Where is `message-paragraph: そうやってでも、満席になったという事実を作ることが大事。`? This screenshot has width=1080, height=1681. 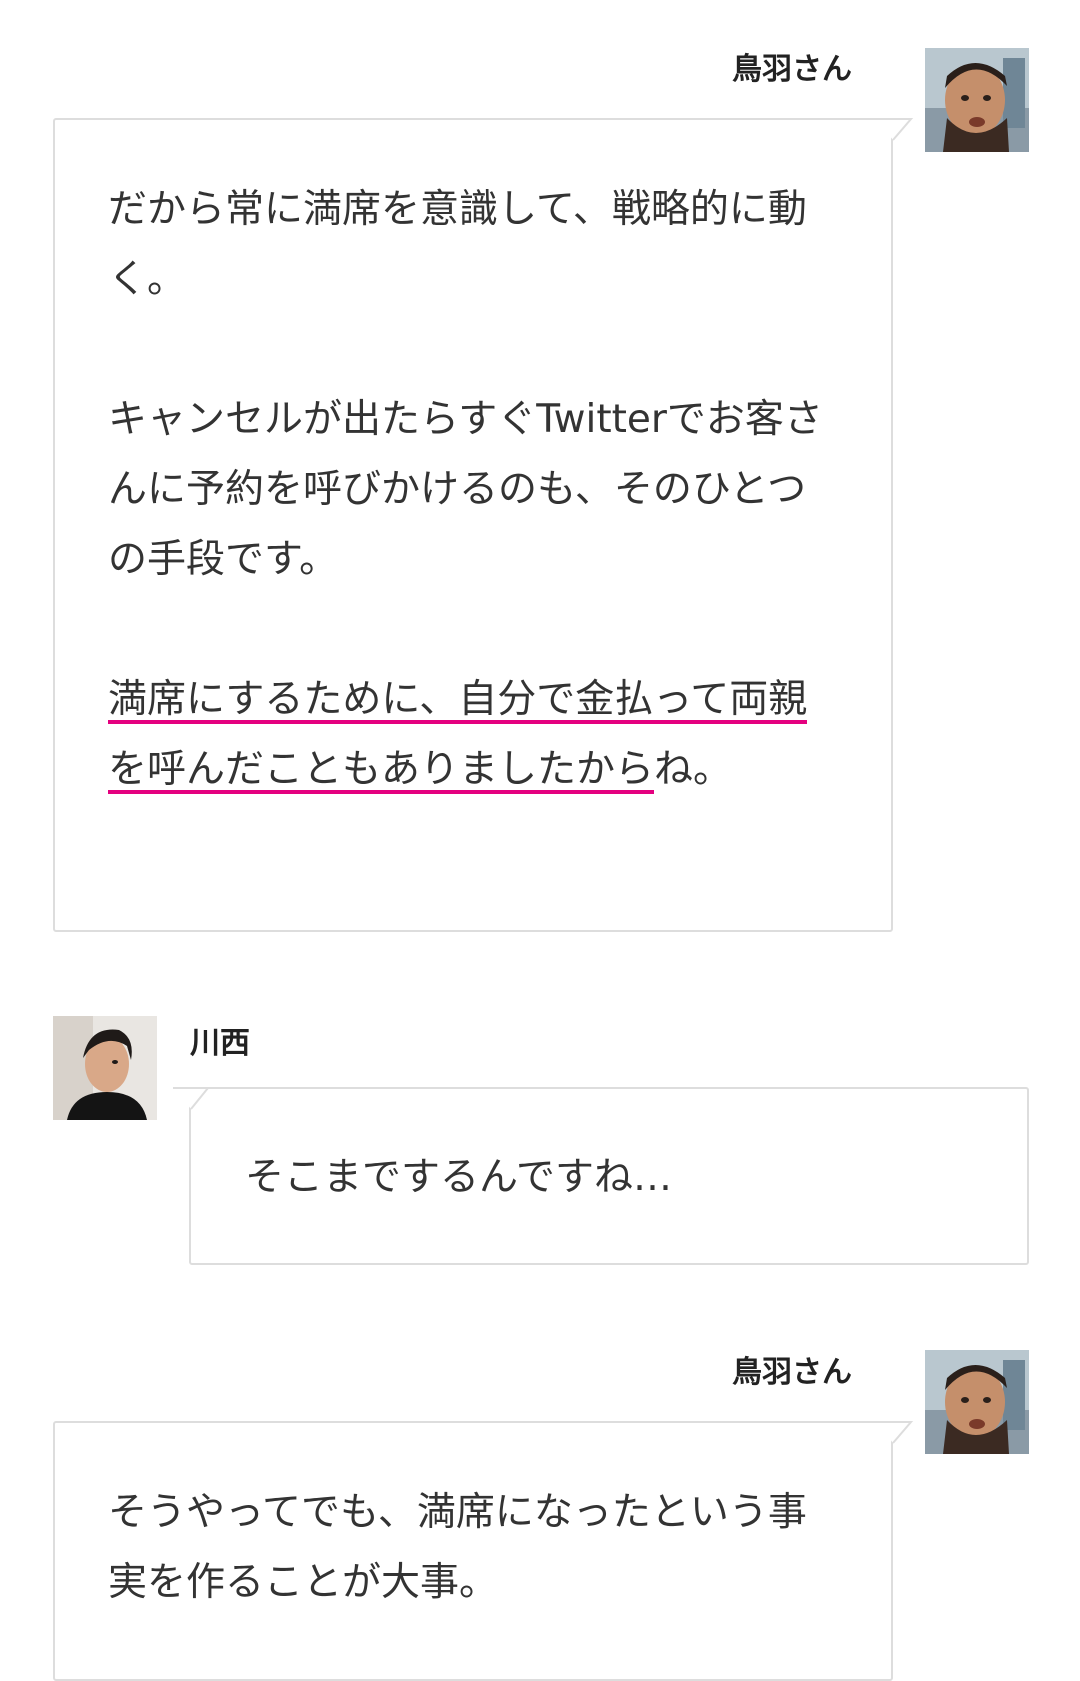
message-paragraph: そうやってでも、満席になったという事実を作ることが大事。 is located at coordinates (457, 1547).